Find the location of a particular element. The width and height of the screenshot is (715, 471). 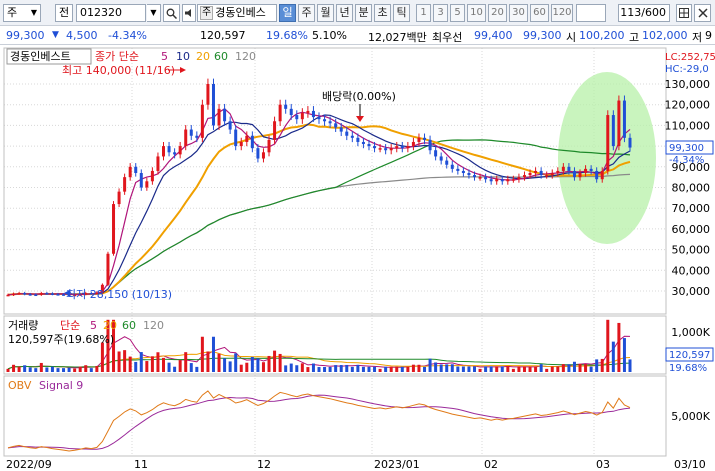

sound-button is located at coordinates (189, 13).